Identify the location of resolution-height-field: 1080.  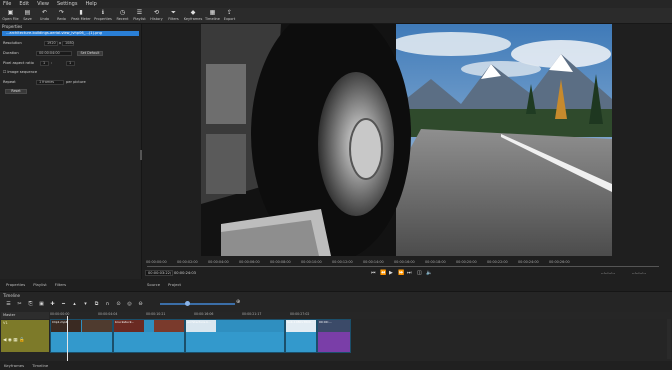
(68, 43).